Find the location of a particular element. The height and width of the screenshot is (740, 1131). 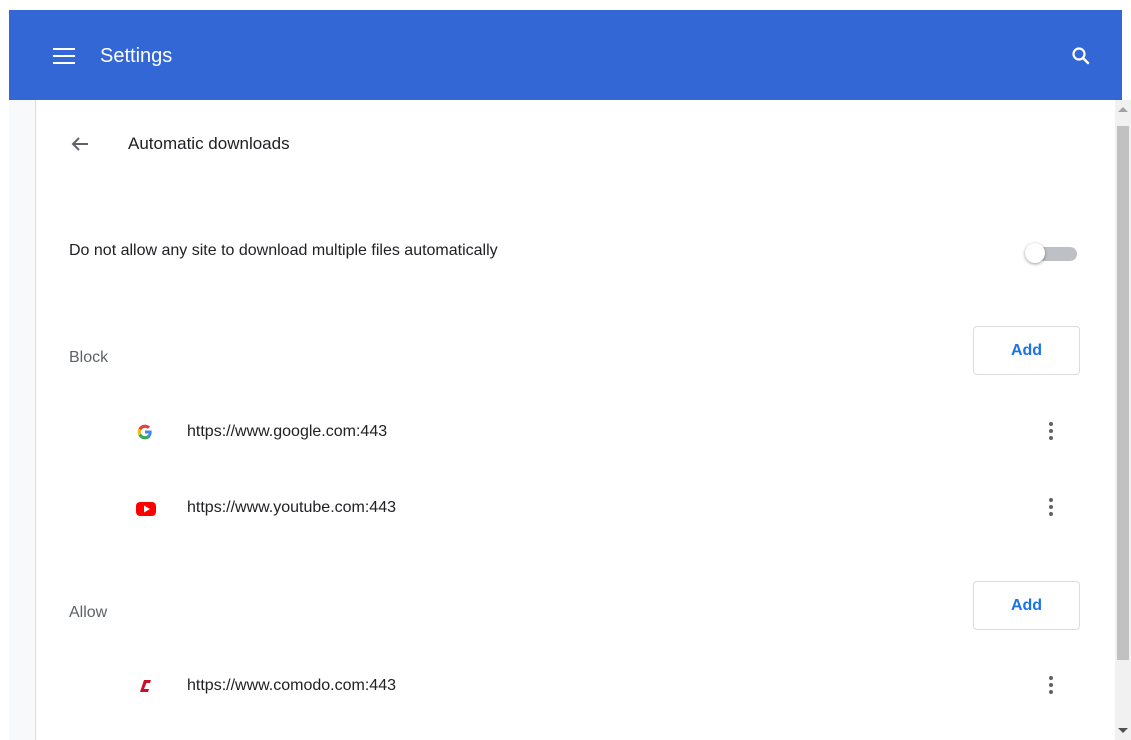

youtube-favicon-icon is located at coordinates (146, 508).